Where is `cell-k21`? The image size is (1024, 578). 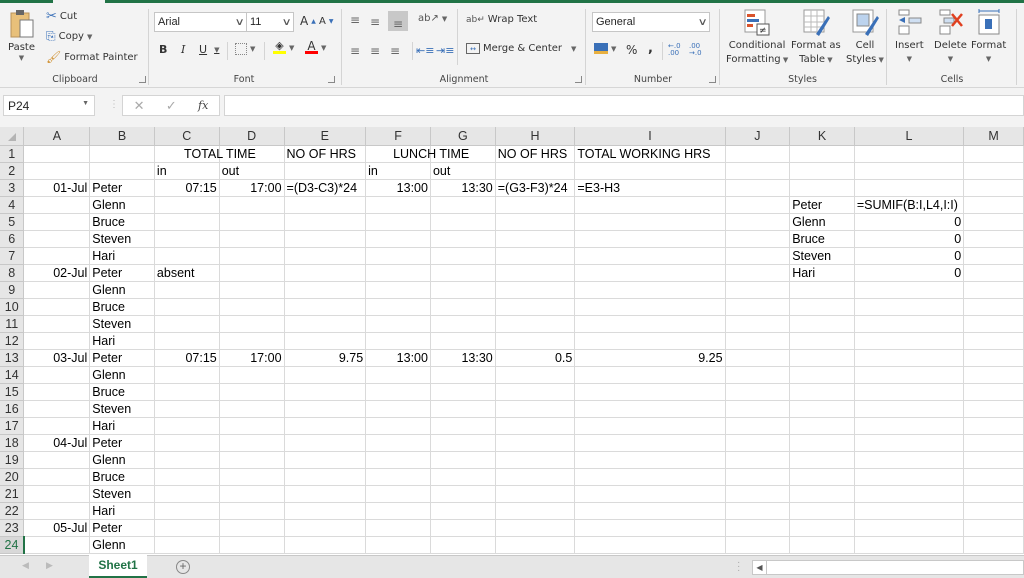
cell-k21 is located at coordinates (822, 494).